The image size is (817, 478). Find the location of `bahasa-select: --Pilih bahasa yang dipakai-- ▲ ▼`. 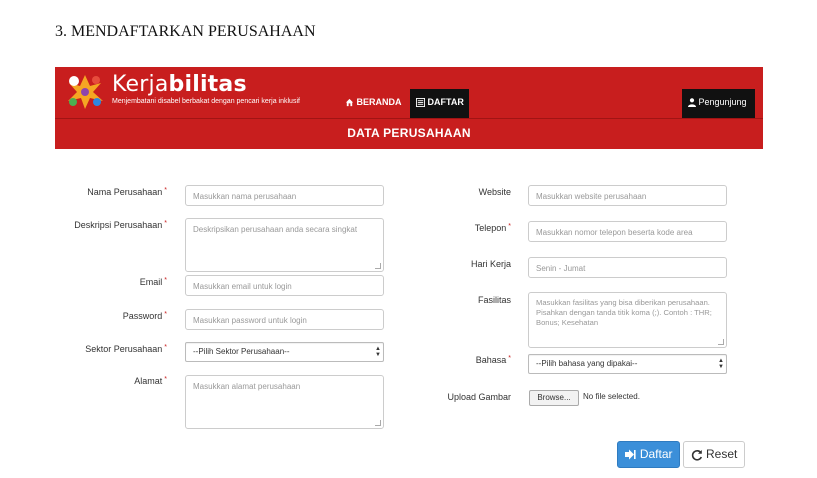

bahasa-select: --Pilih bahasa yang dipakai-- ▲ ▼ is located at coordinates (627, 364).